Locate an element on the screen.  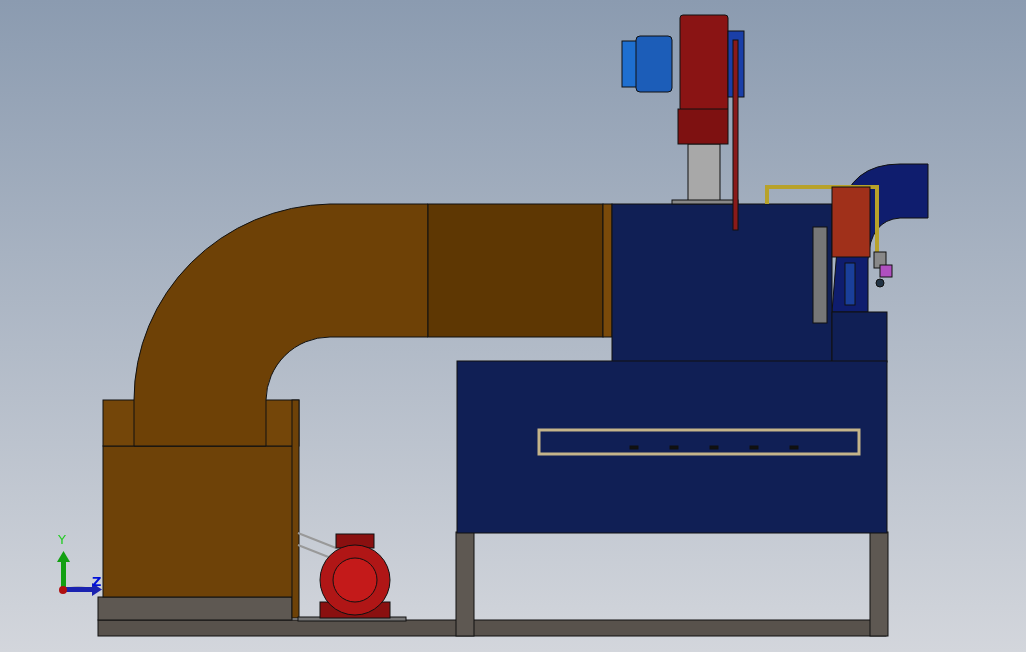
axis-triad-icon is located at coordinates (79, 573).